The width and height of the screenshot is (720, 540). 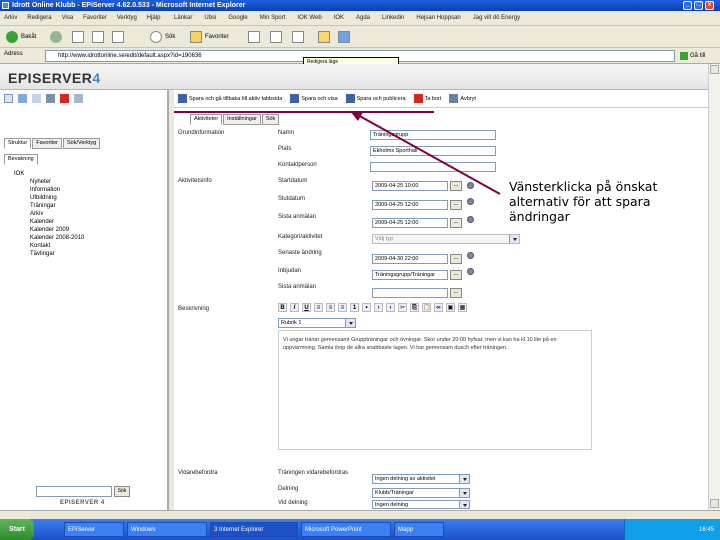 What do you see at coordinates (254, 529) in the screenshot?
I see `taskbar-button: 3 Internet Explorer` at bounding box center [254, 529].